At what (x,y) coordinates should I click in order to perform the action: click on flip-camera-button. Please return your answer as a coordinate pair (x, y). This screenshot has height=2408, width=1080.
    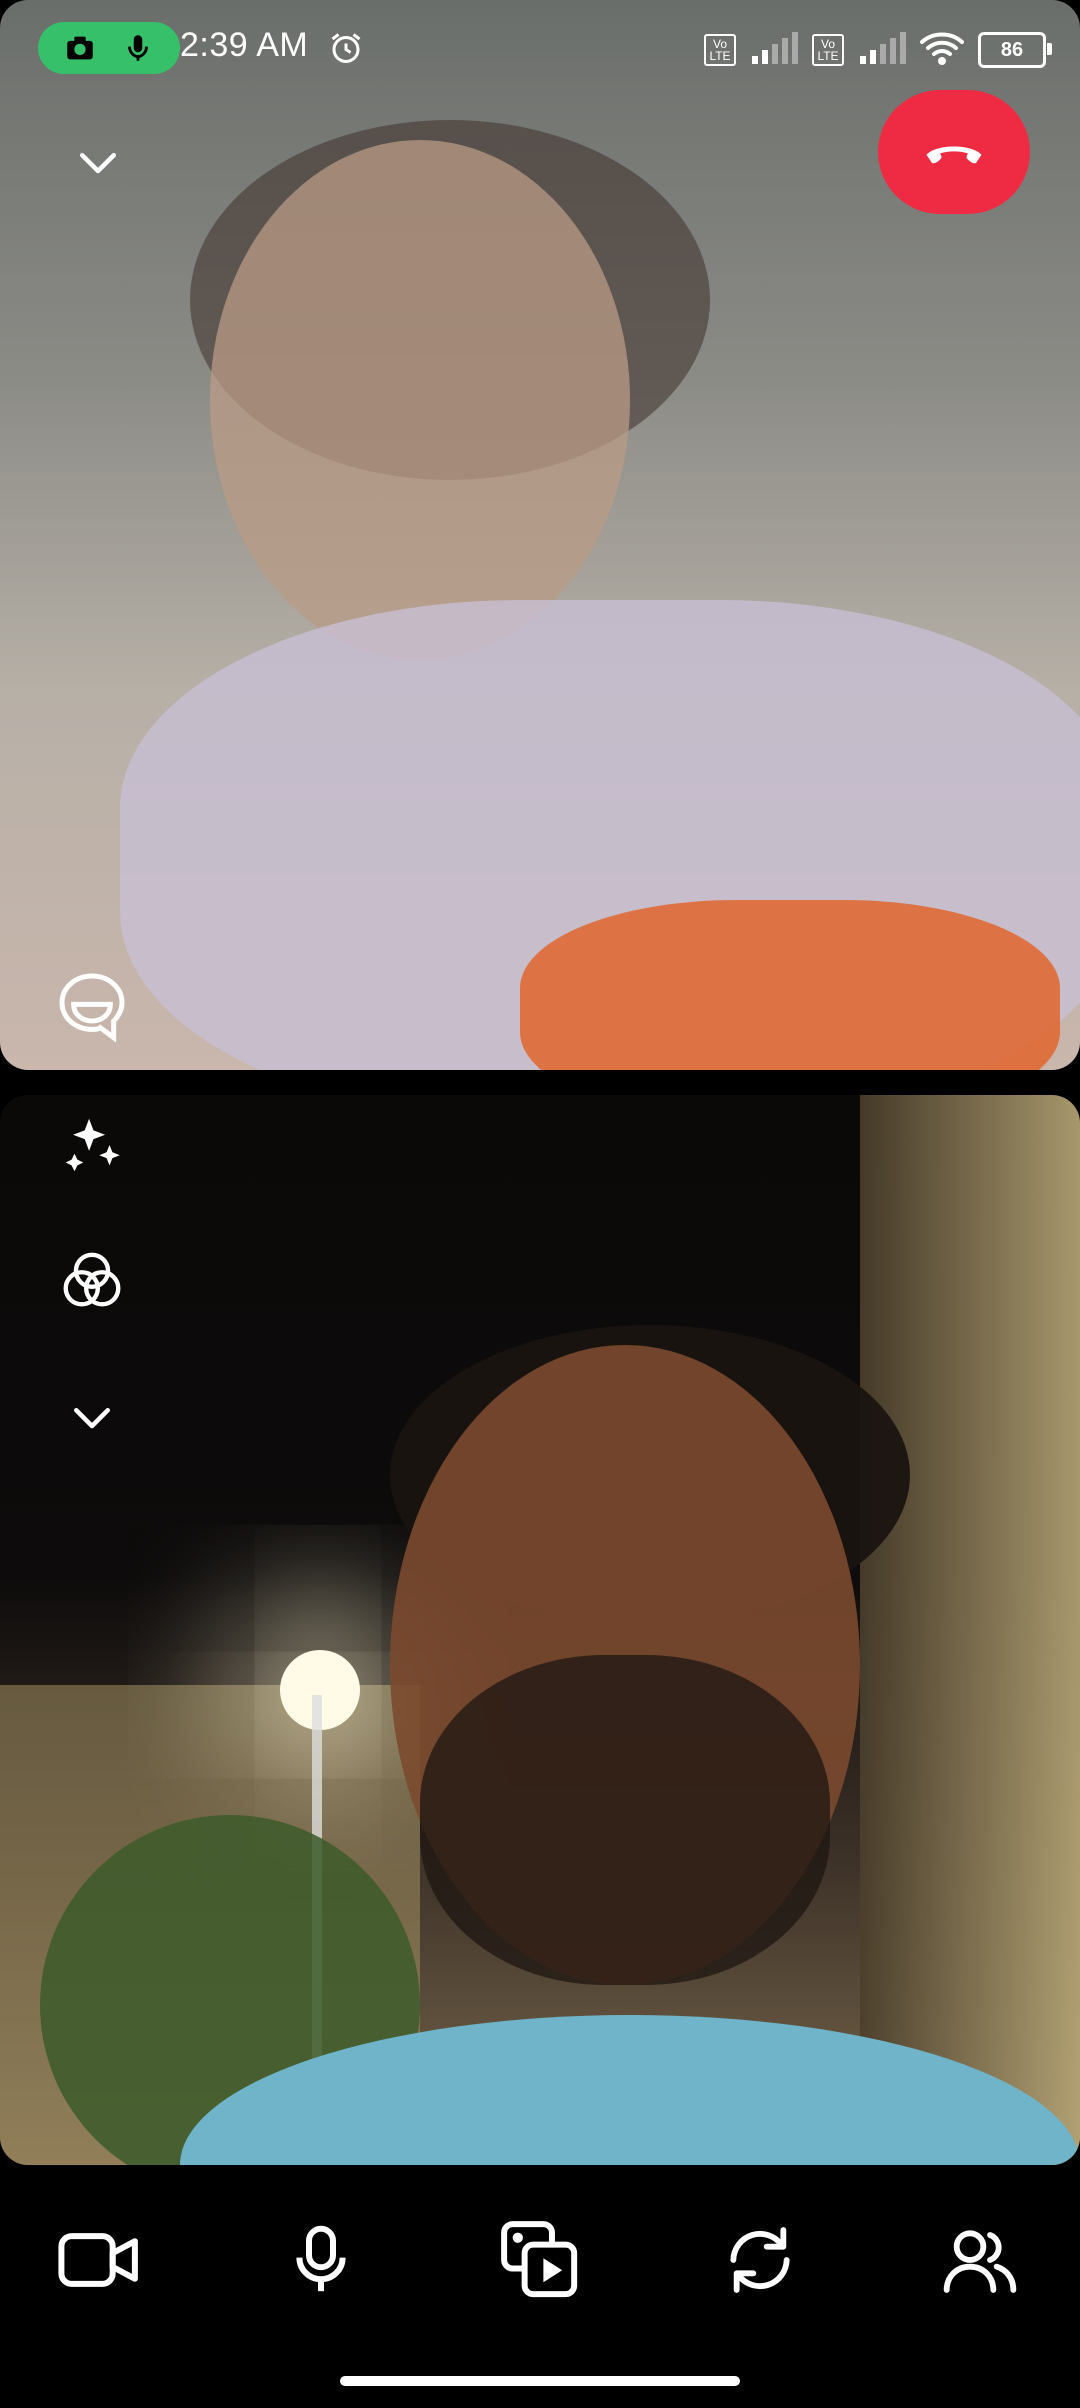
    Looking at the image, I should click on (760, 2260).